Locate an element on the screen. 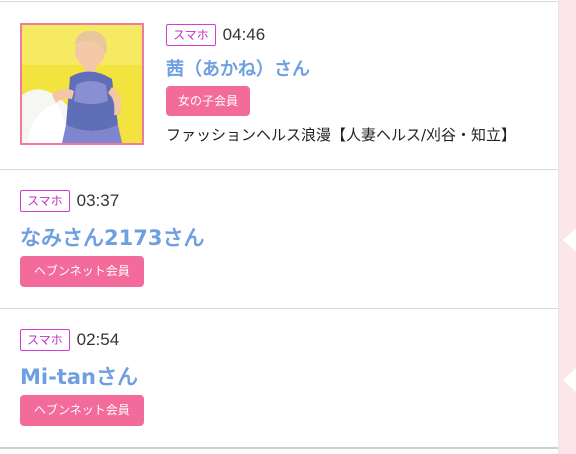  member-type-badge: 女の子会員 is located at coordinates (208, 101).